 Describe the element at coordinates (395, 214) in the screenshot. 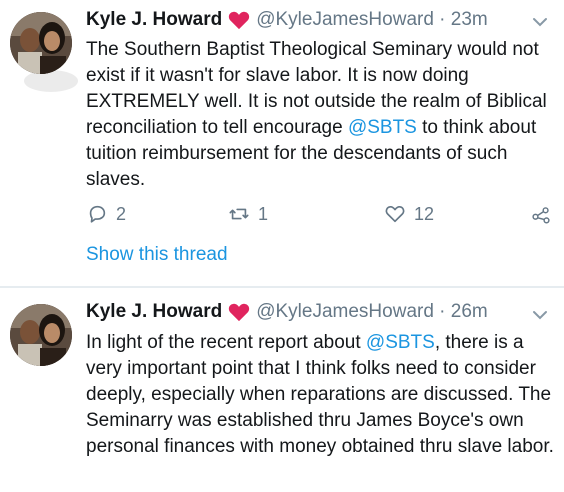

I see `like-heart-icon` at that location.